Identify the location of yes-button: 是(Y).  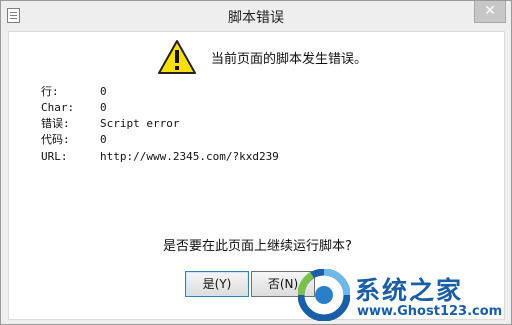
(217, 284).